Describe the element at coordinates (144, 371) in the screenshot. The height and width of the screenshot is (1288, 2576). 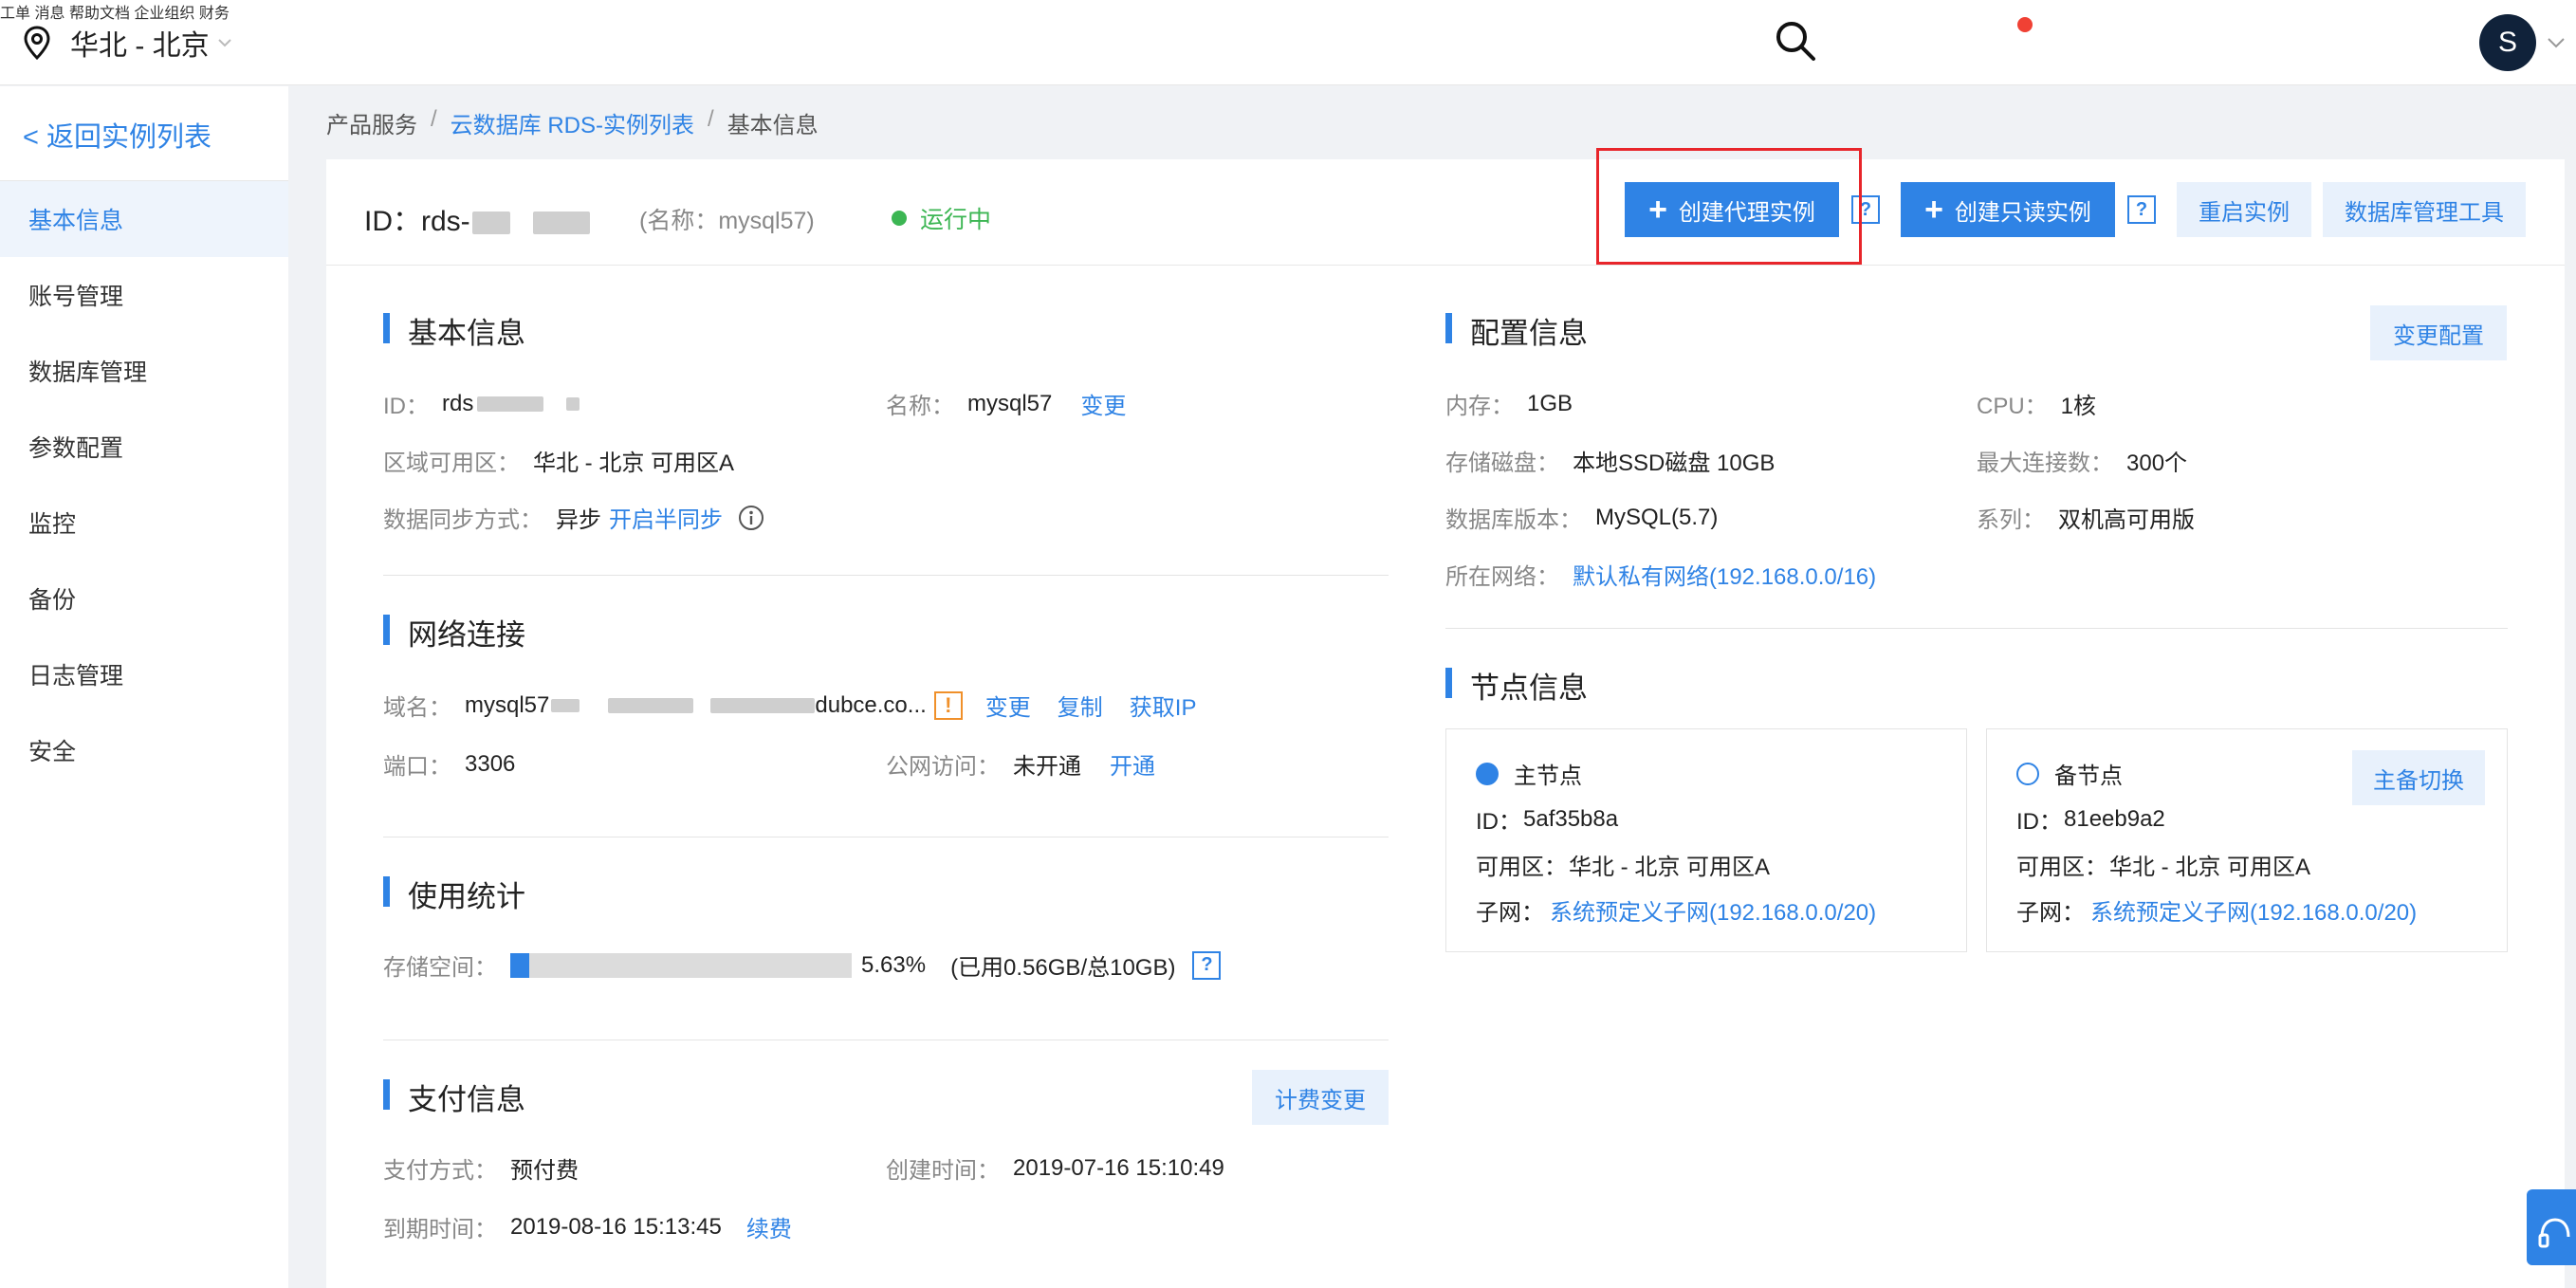
I see `sidebar-item-databases: 数据库管理` at that location.